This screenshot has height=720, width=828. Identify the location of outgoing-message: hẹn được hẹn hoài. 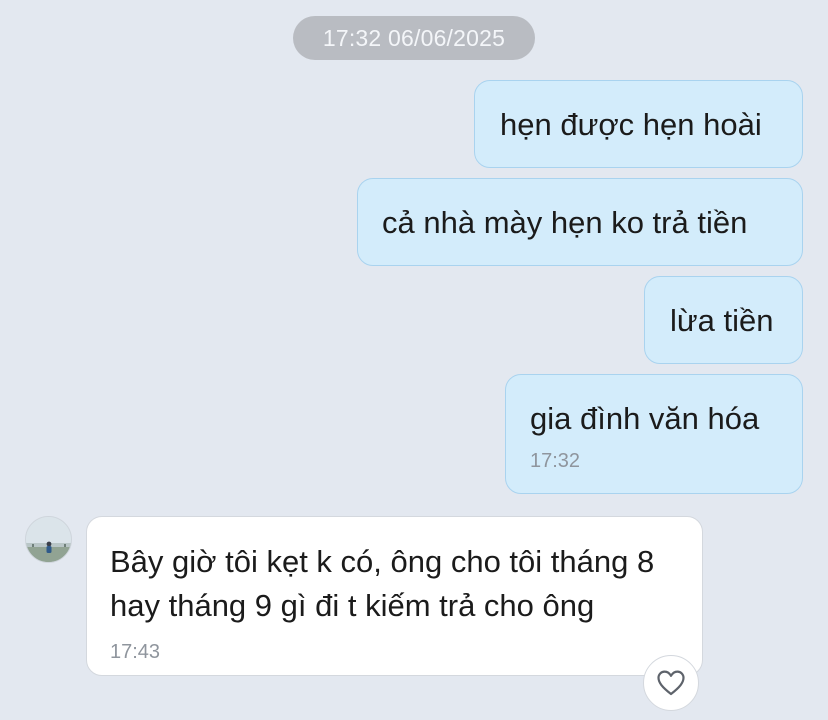
(638, 124).